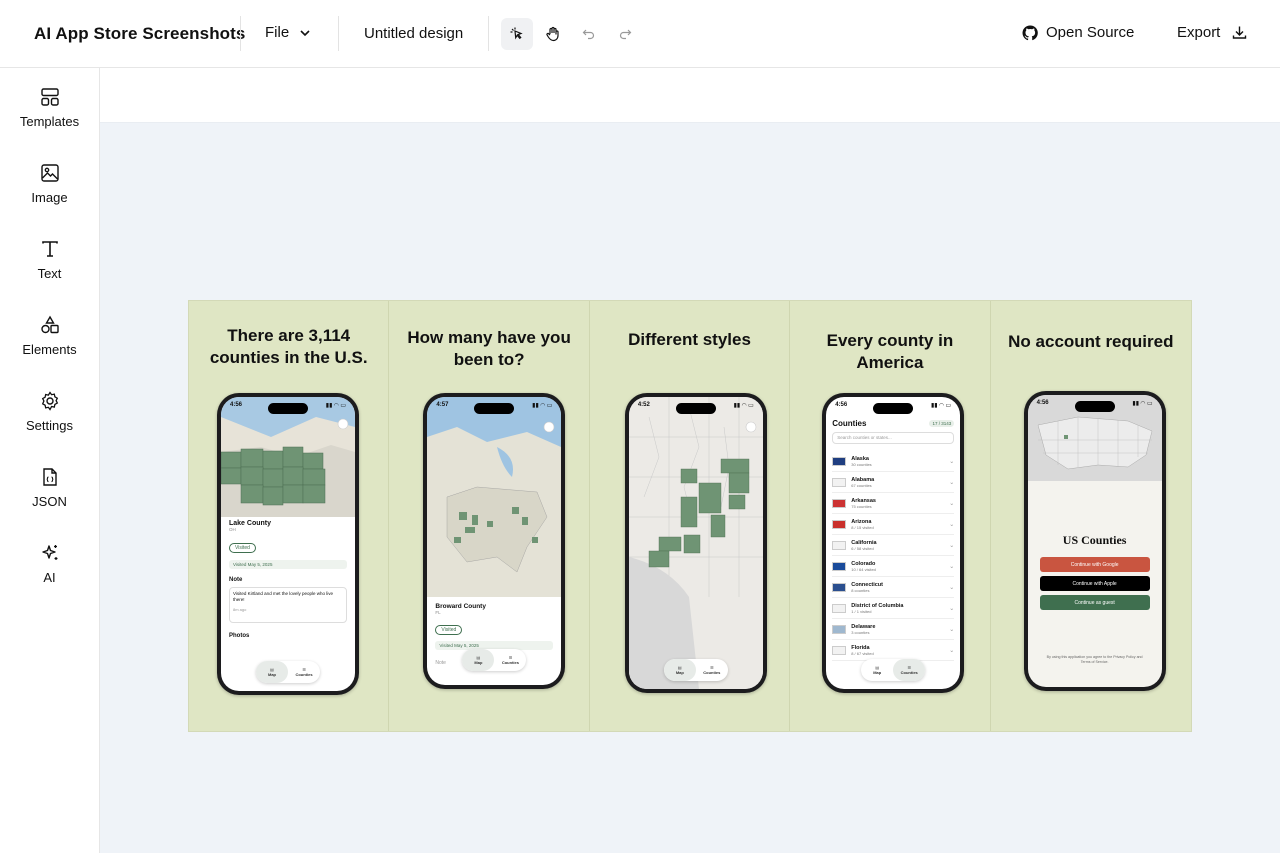 This screenshot has height=853, width=1280. I want to click on github-icon, so click(1030, 32).